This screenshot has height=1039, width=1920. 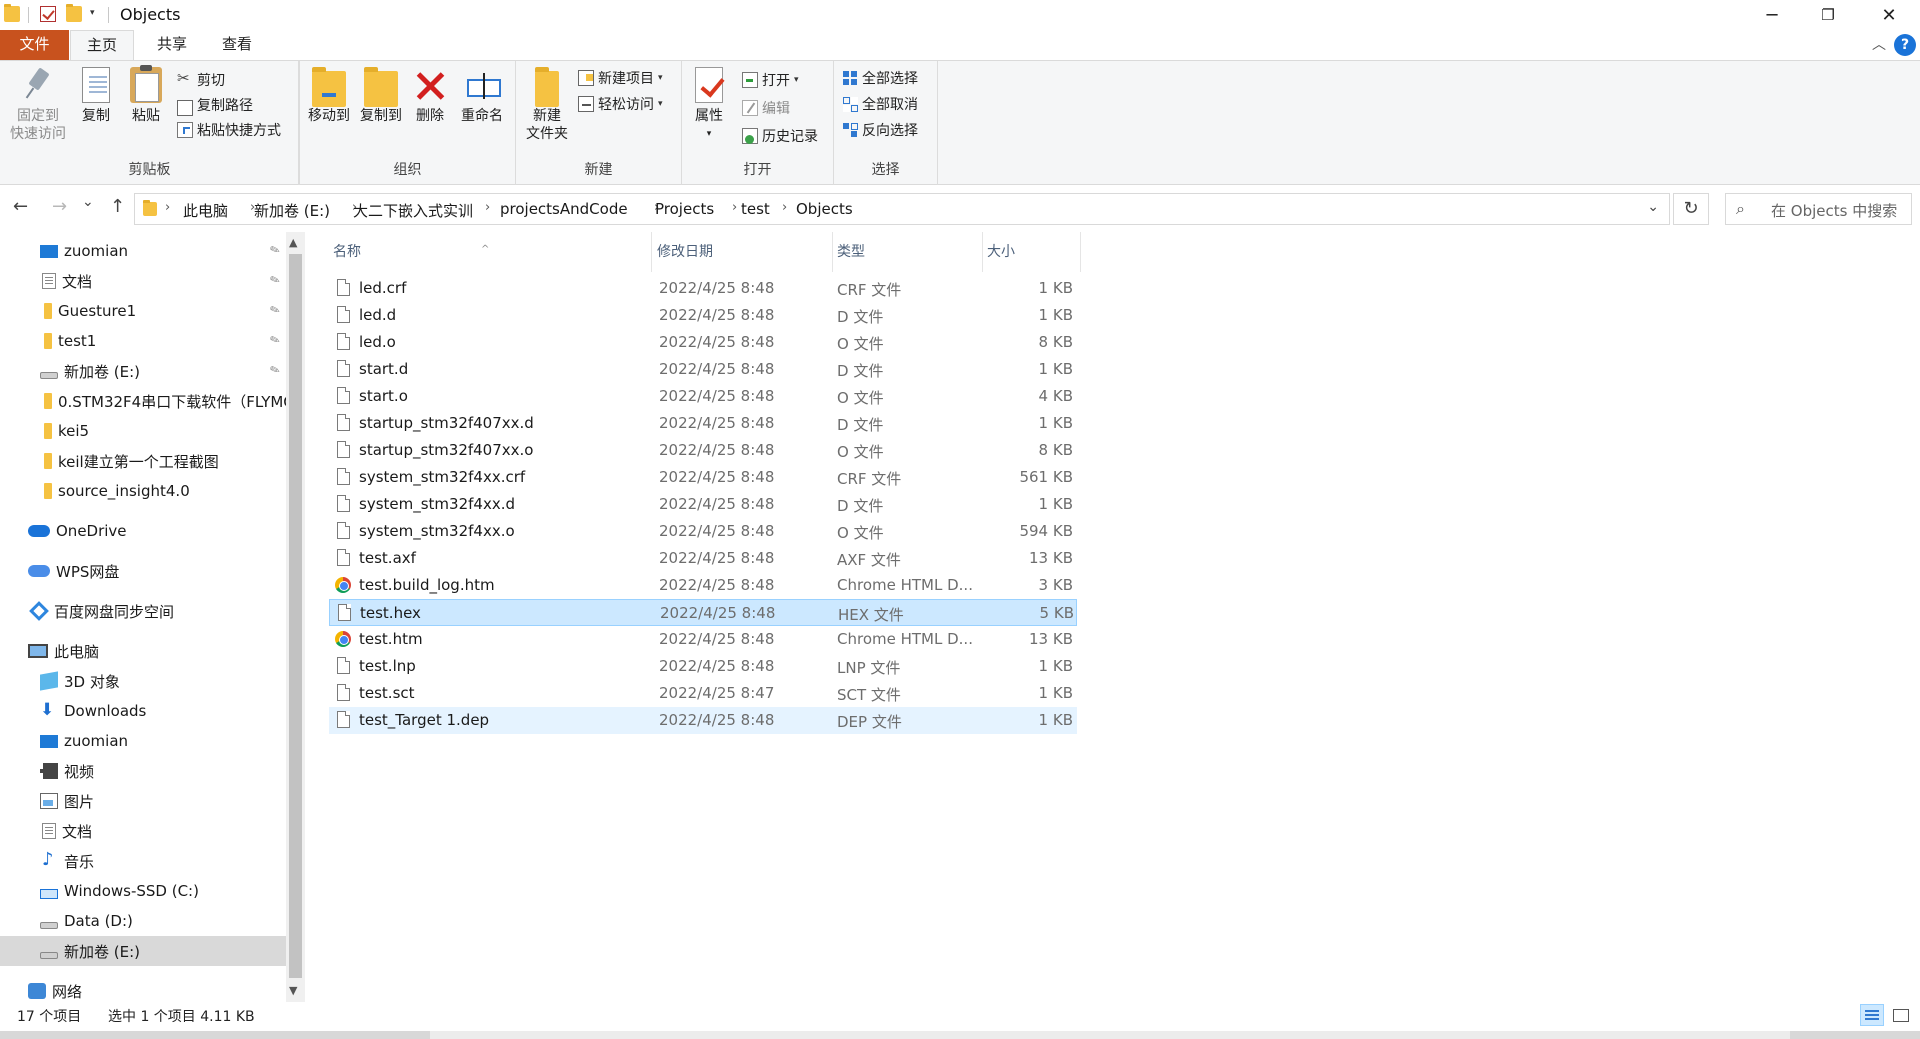 What do you see at coordinates (703, 612) in the screenshot?
I see `table-row: test.hex 2022/4/25 8:48 HEX 文件 5 KB` at bounding box center [703, 612].